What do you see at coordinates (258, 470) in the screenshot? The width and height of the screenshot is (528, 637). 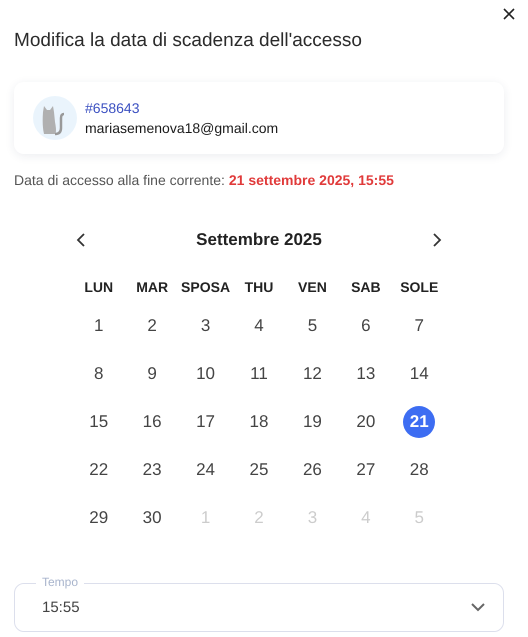 I see `calendar-day: 25` at bounding box center [258, 470].